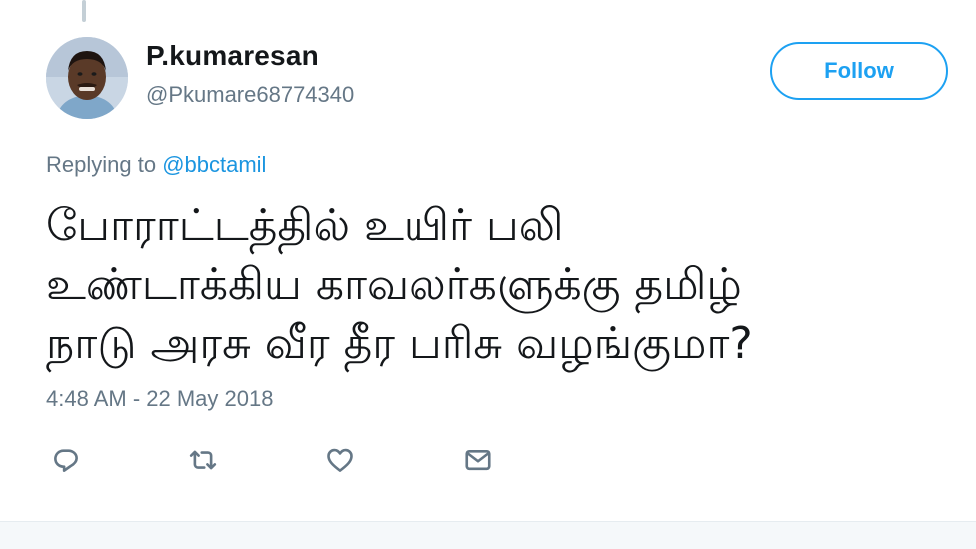  What do you see at coordinates (488, 535) in the screenshot?
I see `footer-divider` at bounding box center [488, 535].